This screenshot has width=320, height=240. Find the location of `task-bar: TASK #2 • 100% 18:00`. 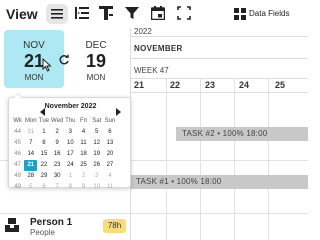

task-bar: TASK #2 • 100% 18:00 is located at coordinates (242, 134).